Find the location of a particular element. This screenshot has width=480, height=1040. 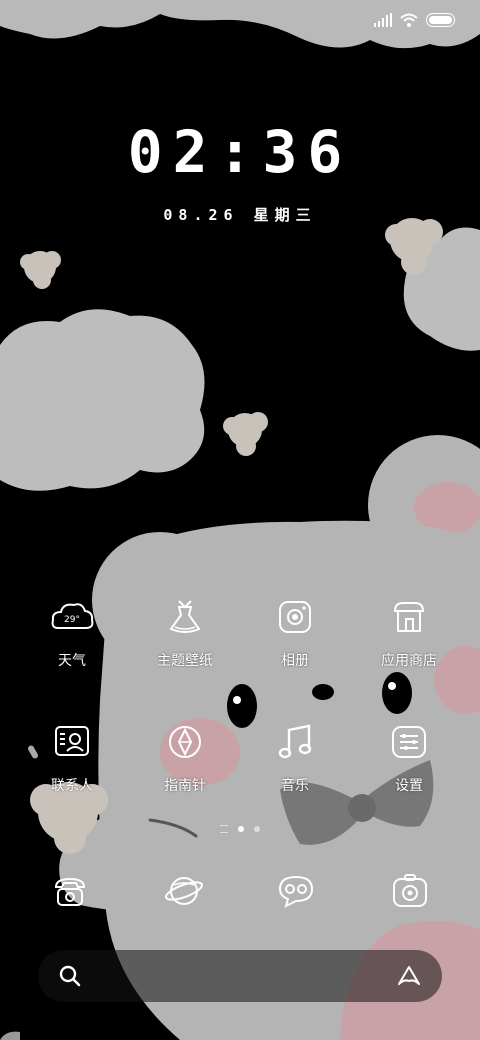

messages-icon is located at coordinates (296, 891).